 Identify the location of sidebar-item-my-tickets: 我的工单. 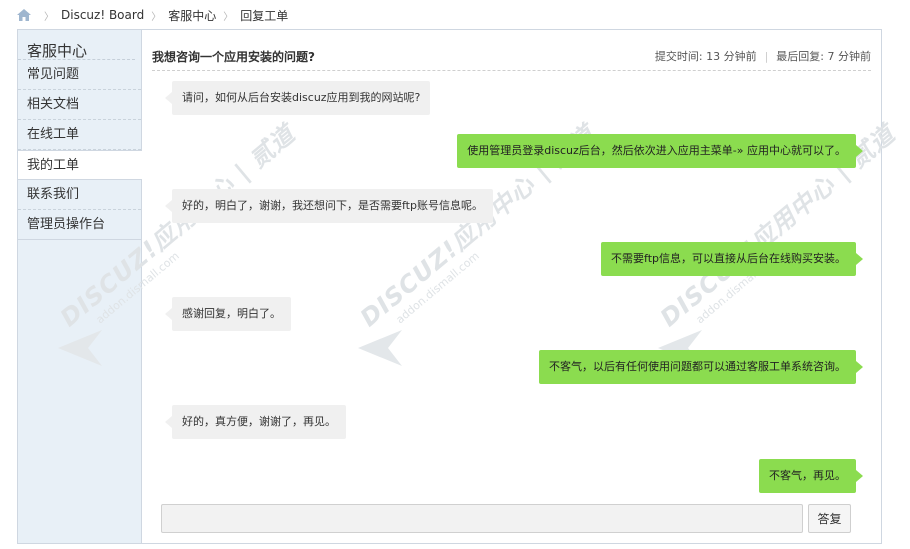
(80, 165).